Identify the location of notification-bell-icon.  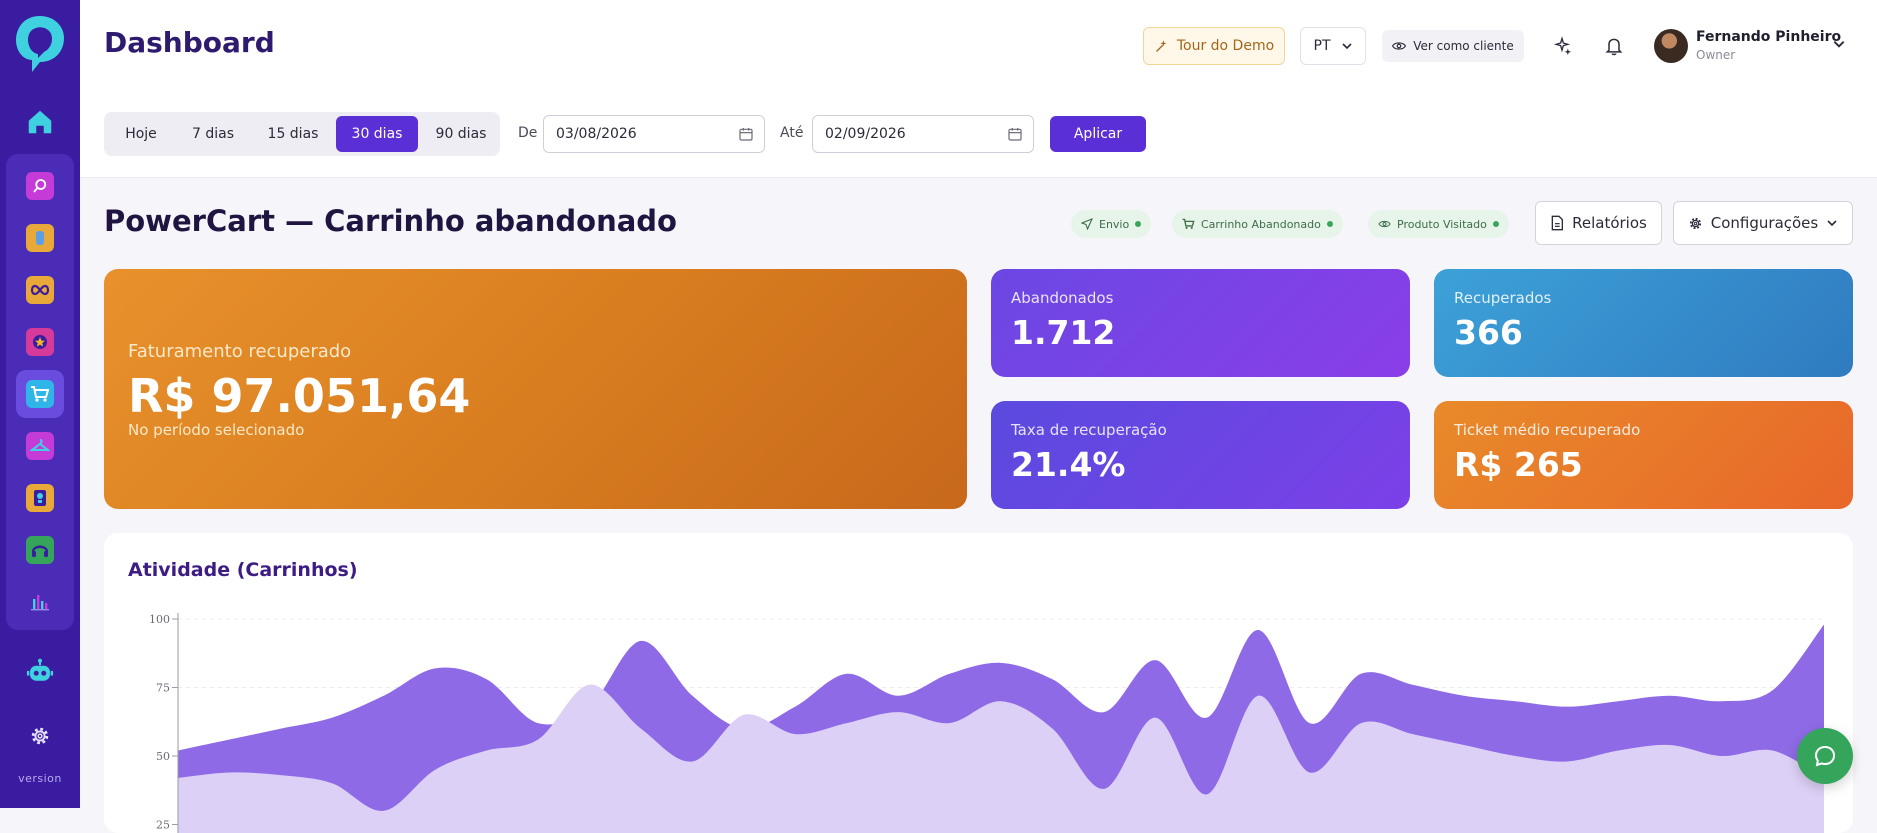
(1614, 46).